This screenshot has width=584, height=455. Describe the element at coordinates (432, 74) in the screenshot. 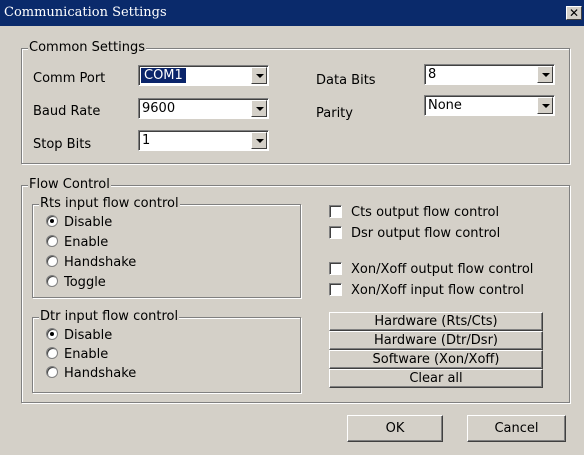

I see `data-bits-value: 8` at that location.